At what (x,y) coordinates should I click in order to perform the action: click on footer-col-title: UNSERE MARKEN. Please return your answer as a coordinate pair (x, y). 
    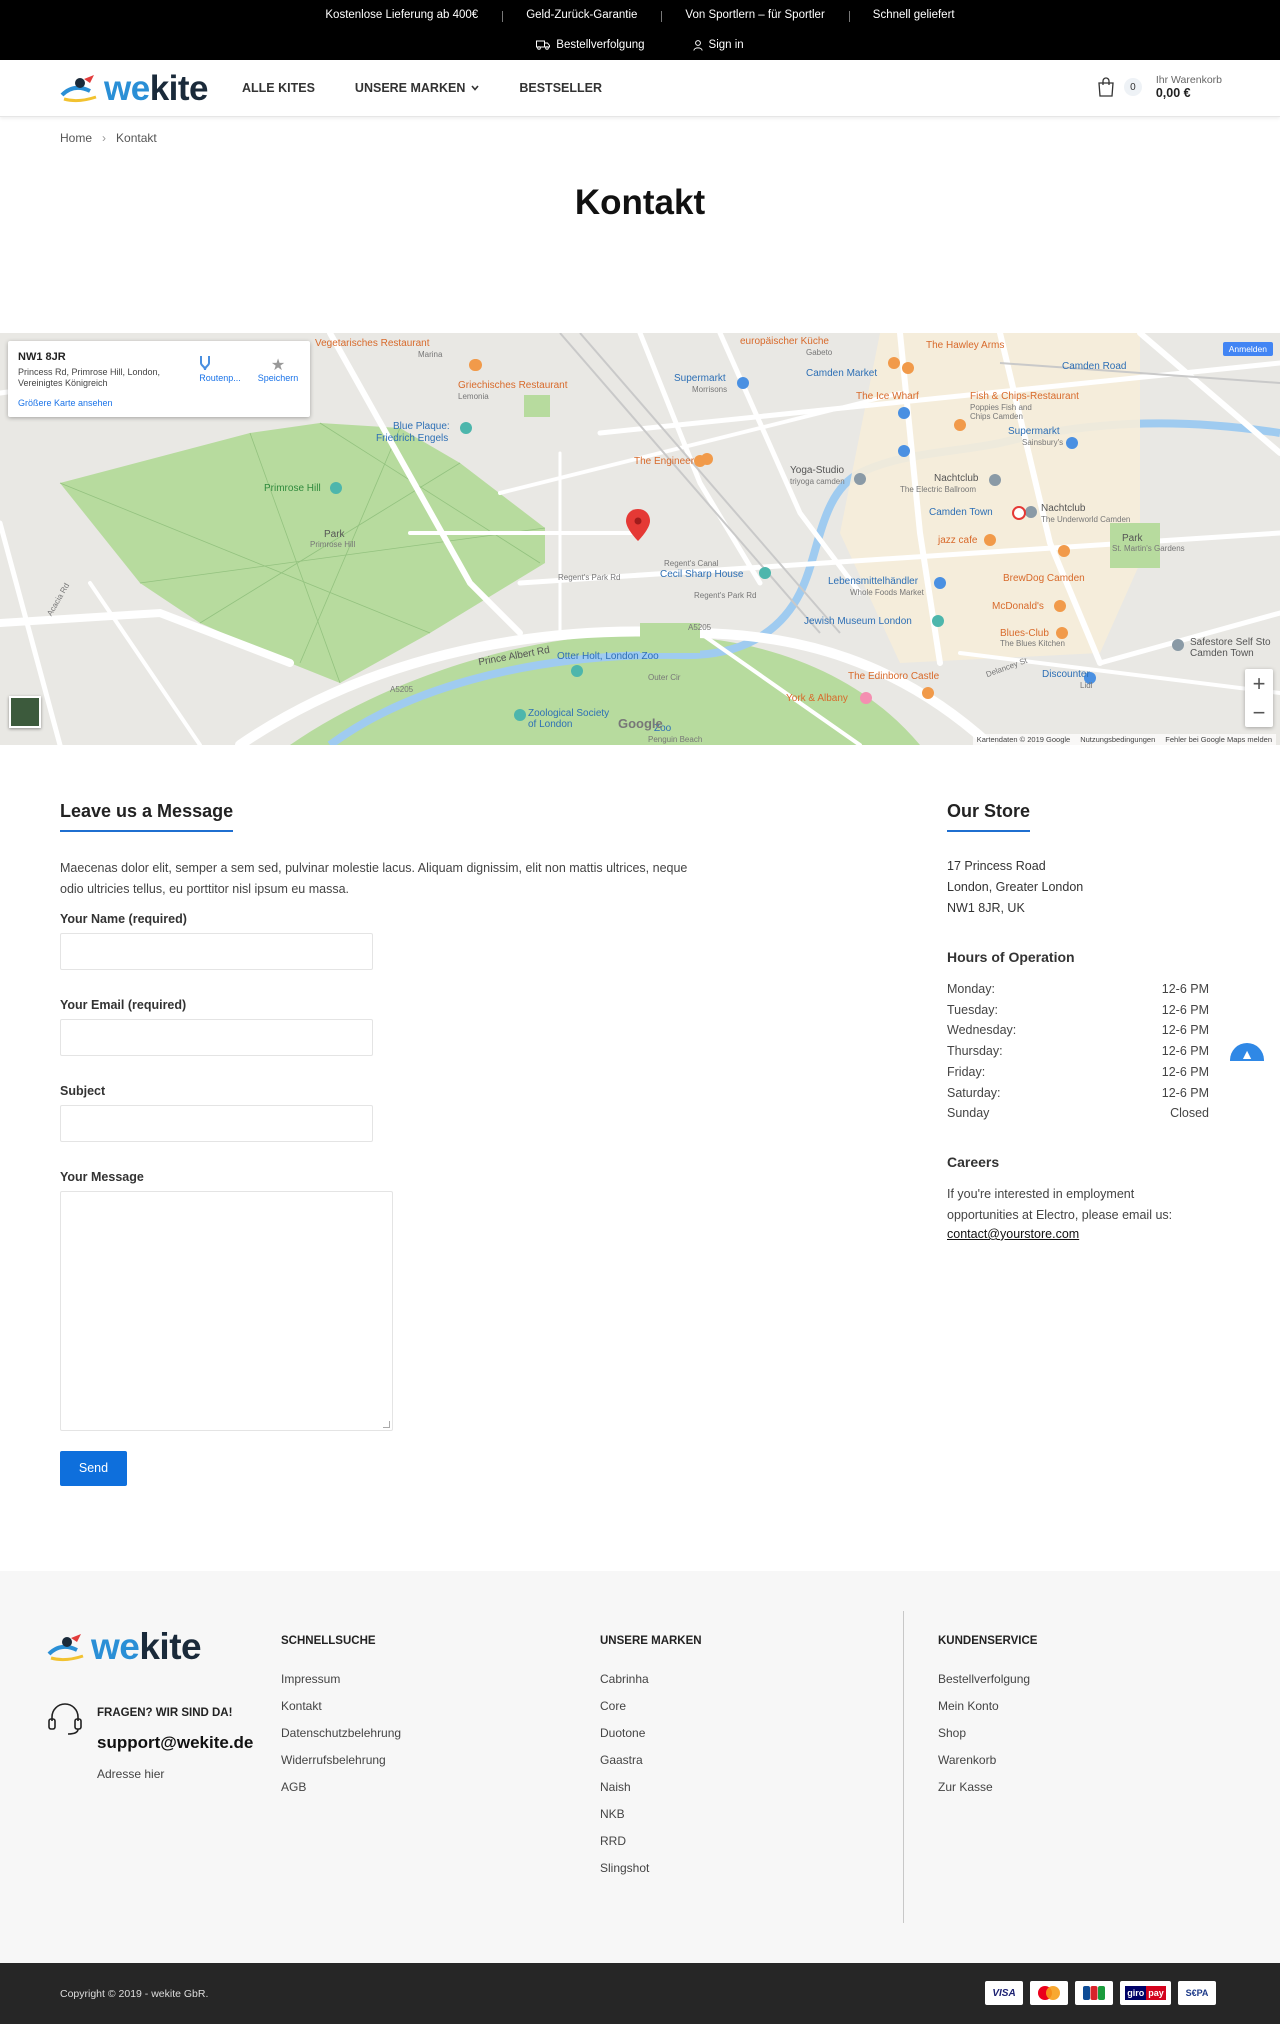
    Looking at the image, I should click on (651, 1641).